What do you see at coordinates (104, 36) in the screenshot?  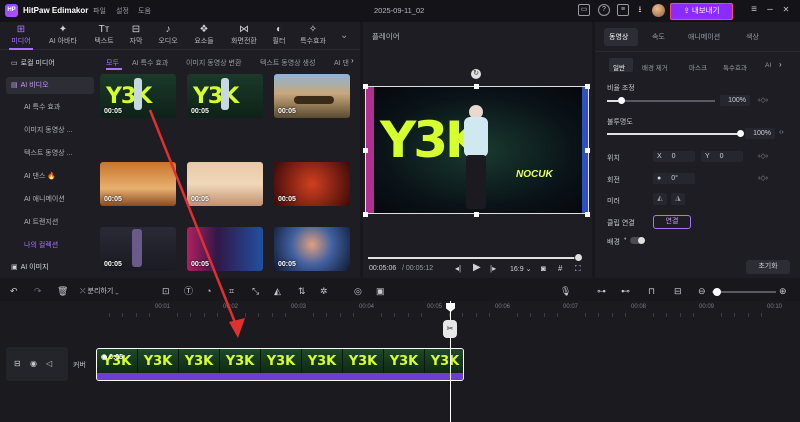 I see `tab-text: Tт 텍스트` at bounding box center [104, 36].